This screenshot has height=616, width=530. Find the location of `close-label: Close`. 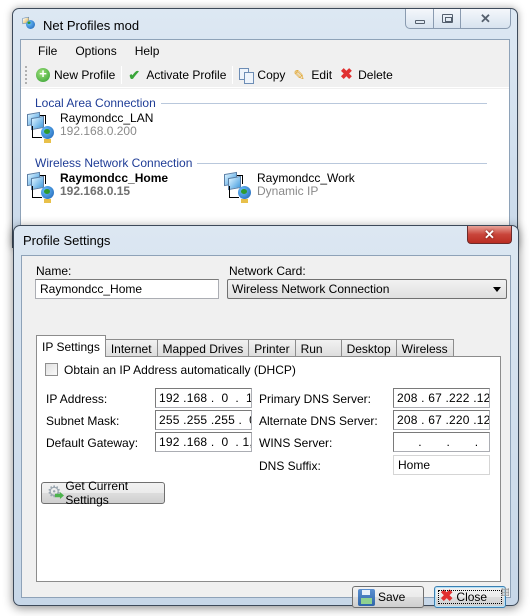

close-label: Close is located at coordinates (472, 597).